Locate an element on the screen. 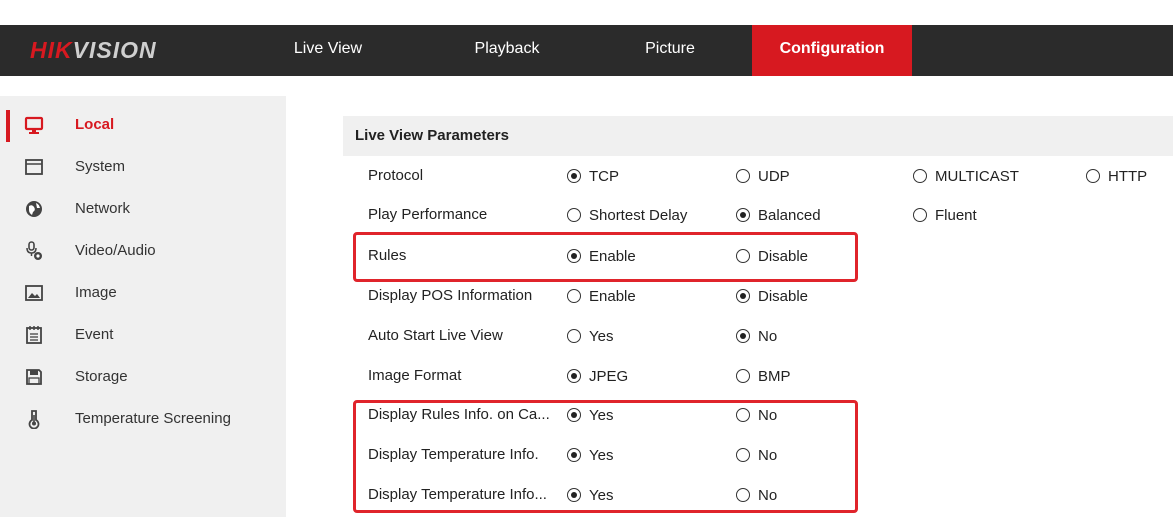 Image resolution: width=1173 pixels, height=517 pixels. settings-row-rules: Rules Enable Disable is located at coordinates (758, 256).